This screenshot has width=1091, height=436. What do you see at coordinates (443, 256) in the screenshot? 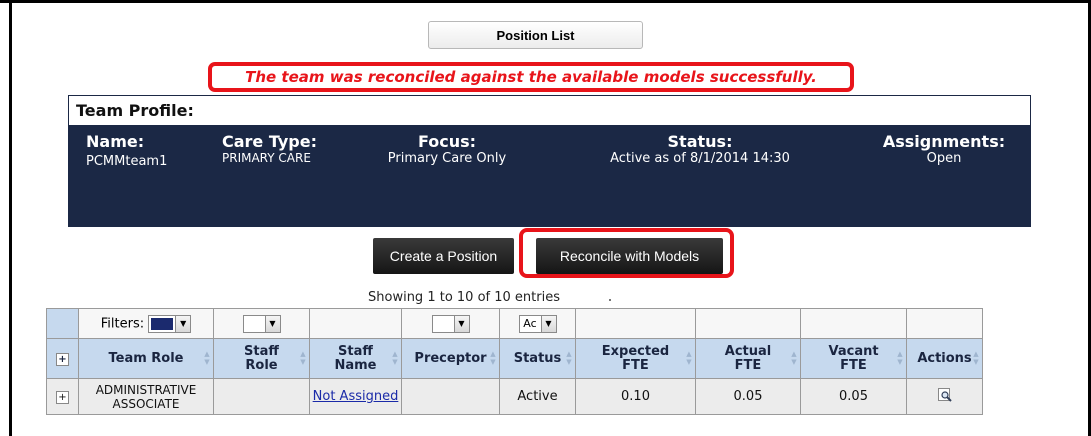
I see `create-position-button: Create a Position` at bounding box center [443, 256].